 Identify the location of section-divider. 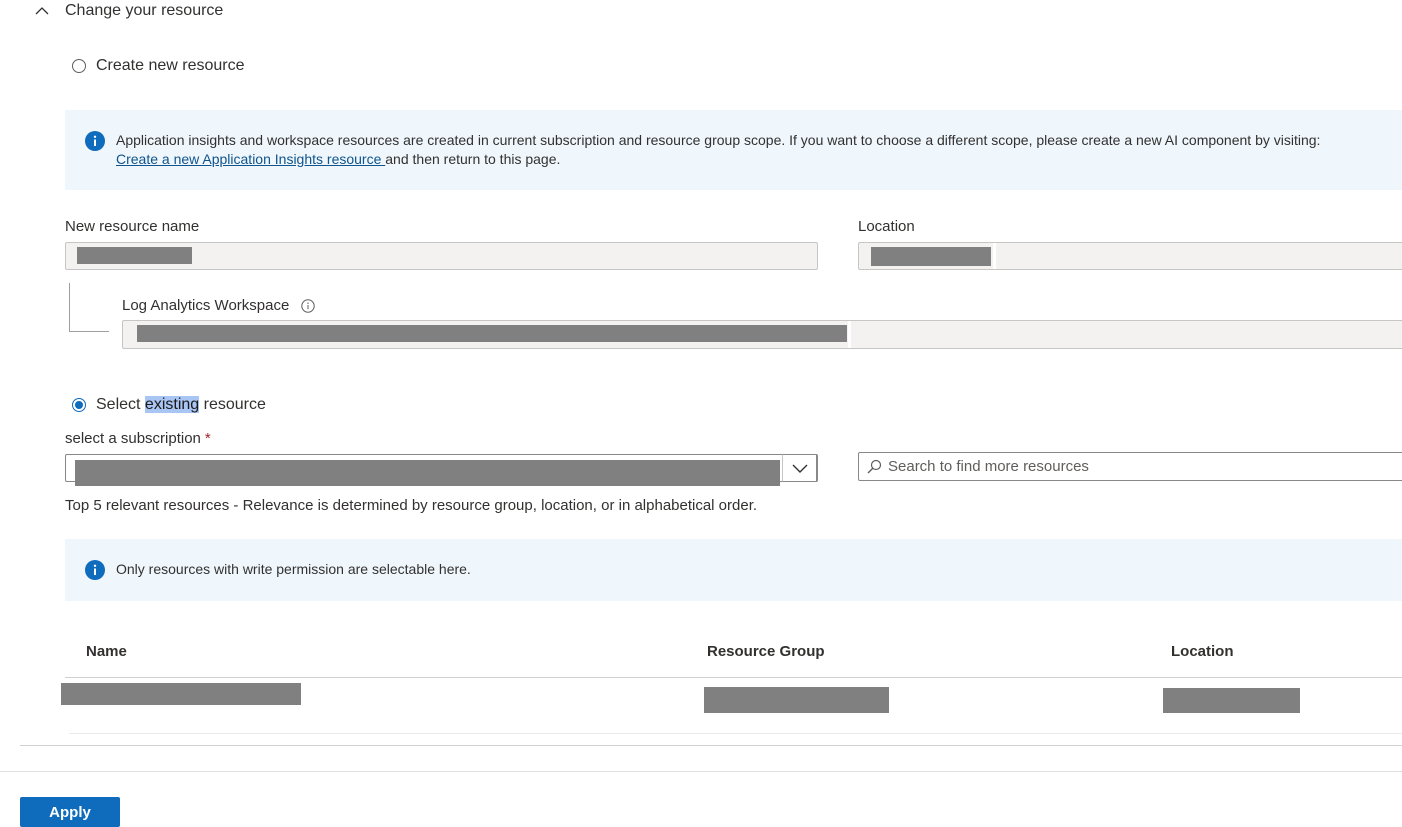
(711, 745).